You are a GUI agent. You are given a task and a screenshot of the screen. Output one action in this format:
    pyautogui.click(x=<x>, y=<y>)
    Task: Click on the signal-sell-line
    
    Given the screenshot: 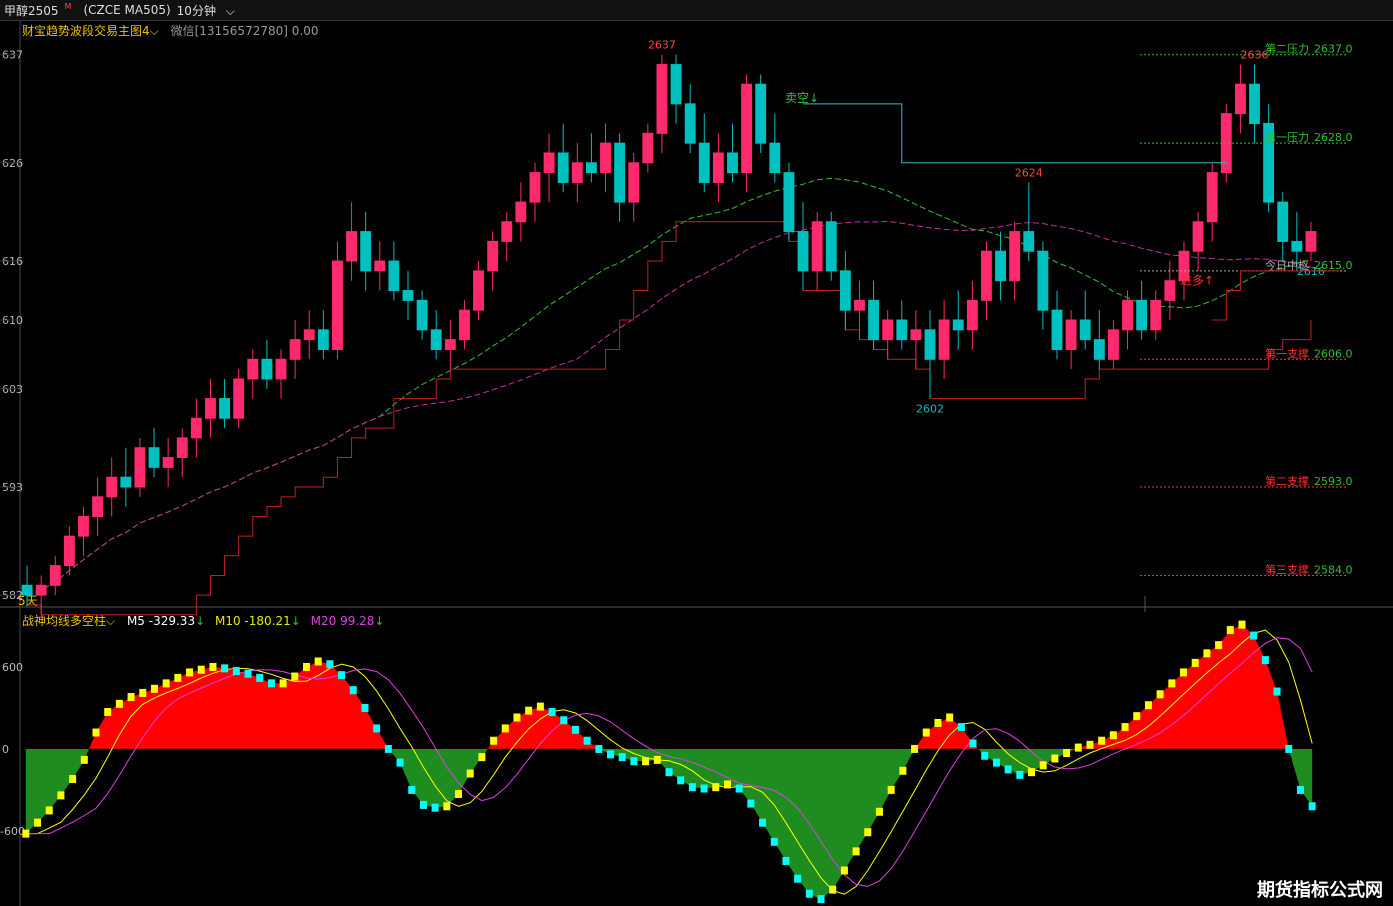 What is the action you would take?
    pyautogui.click(x=1015, y=133)
    